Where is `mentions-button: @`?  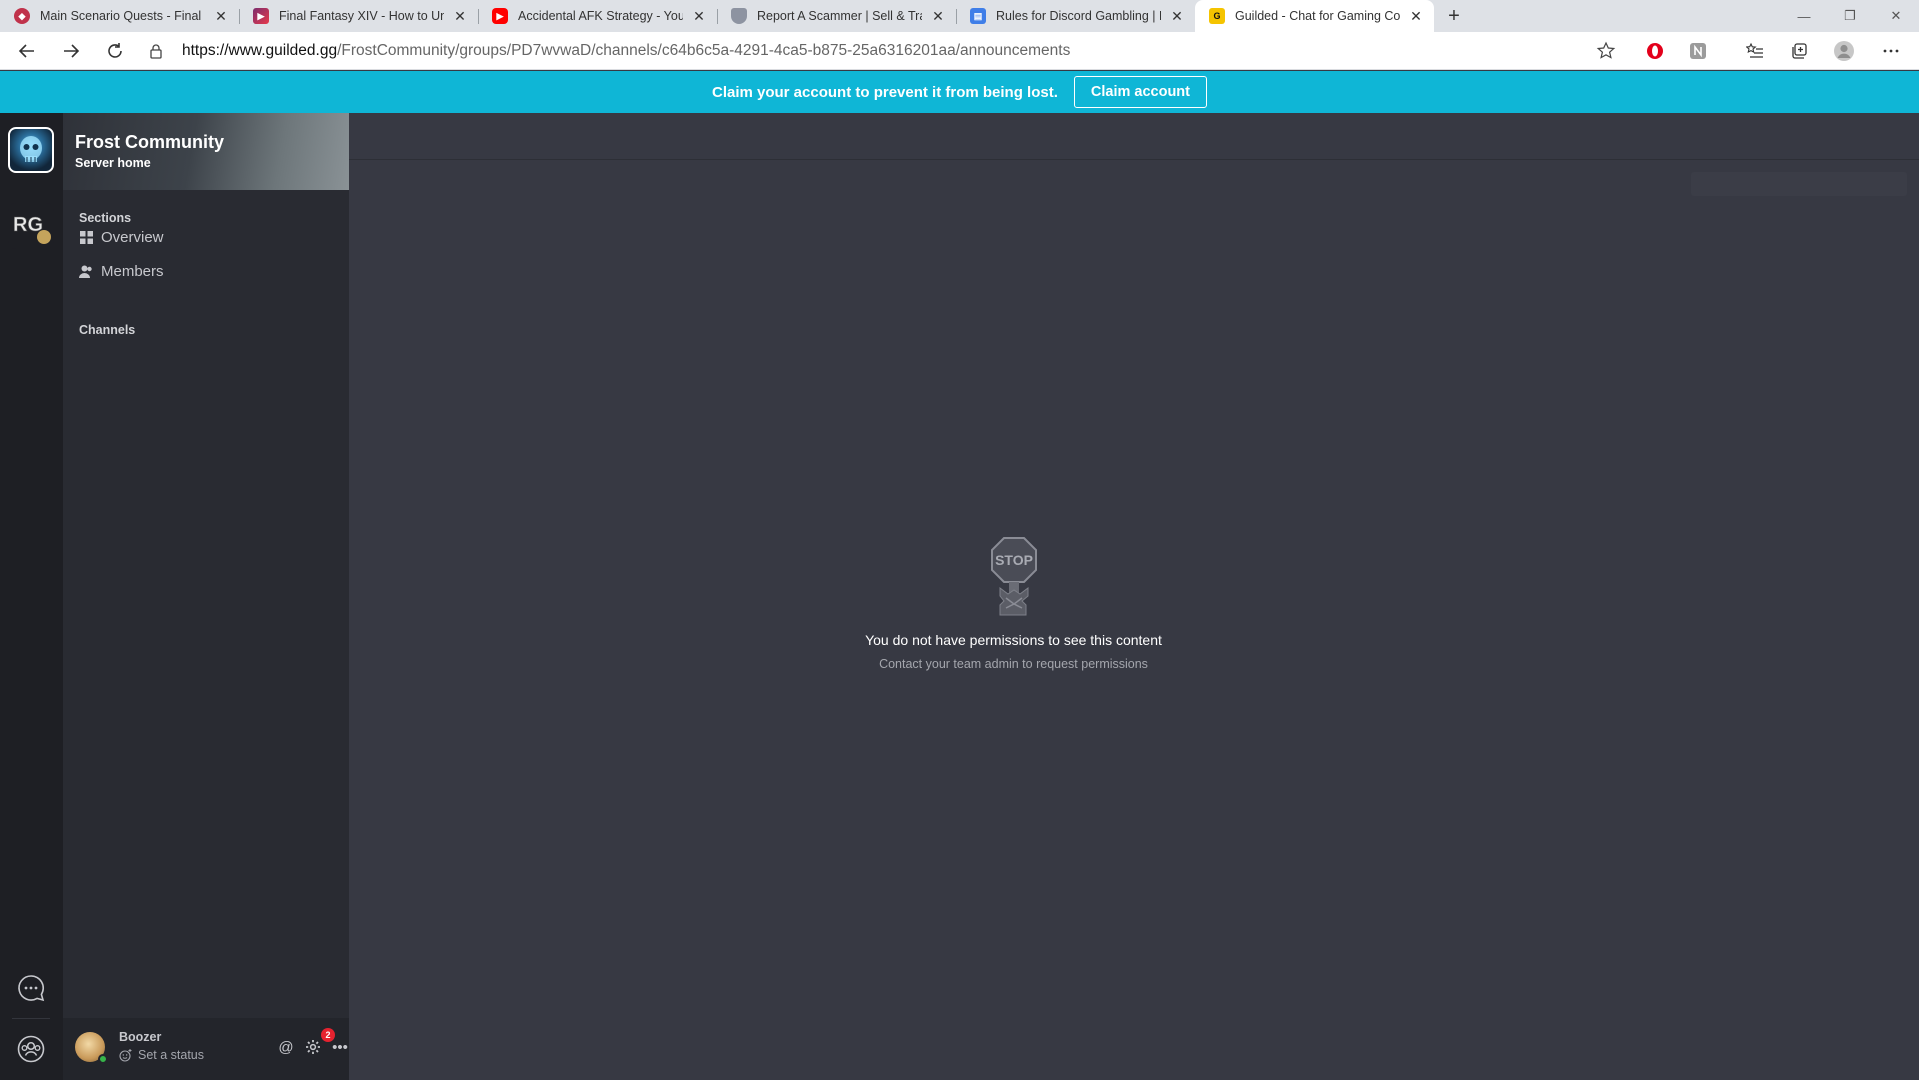
mentions-button: @ is located at coordinates (286, 1047).